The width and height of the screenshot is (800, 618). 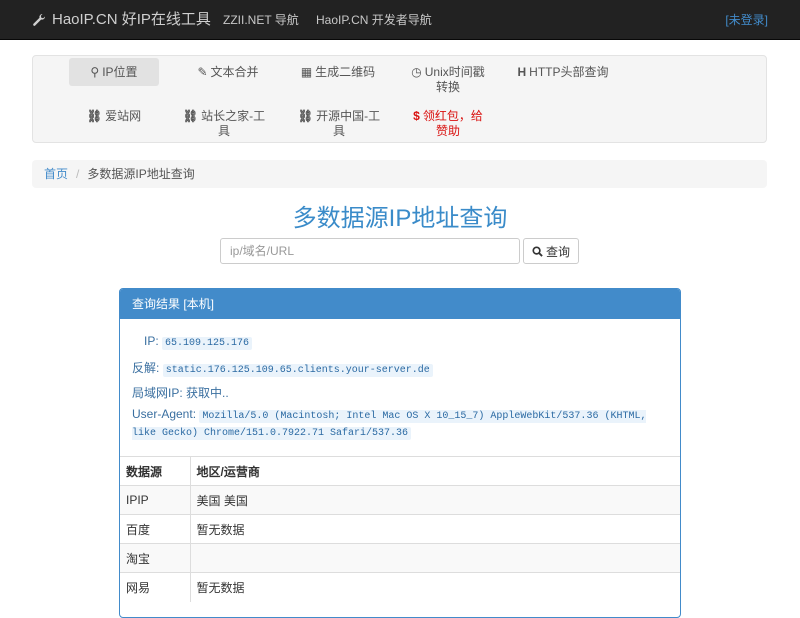 I want to click on map-marker-icon: ⚲, so click(x=95, y=72).